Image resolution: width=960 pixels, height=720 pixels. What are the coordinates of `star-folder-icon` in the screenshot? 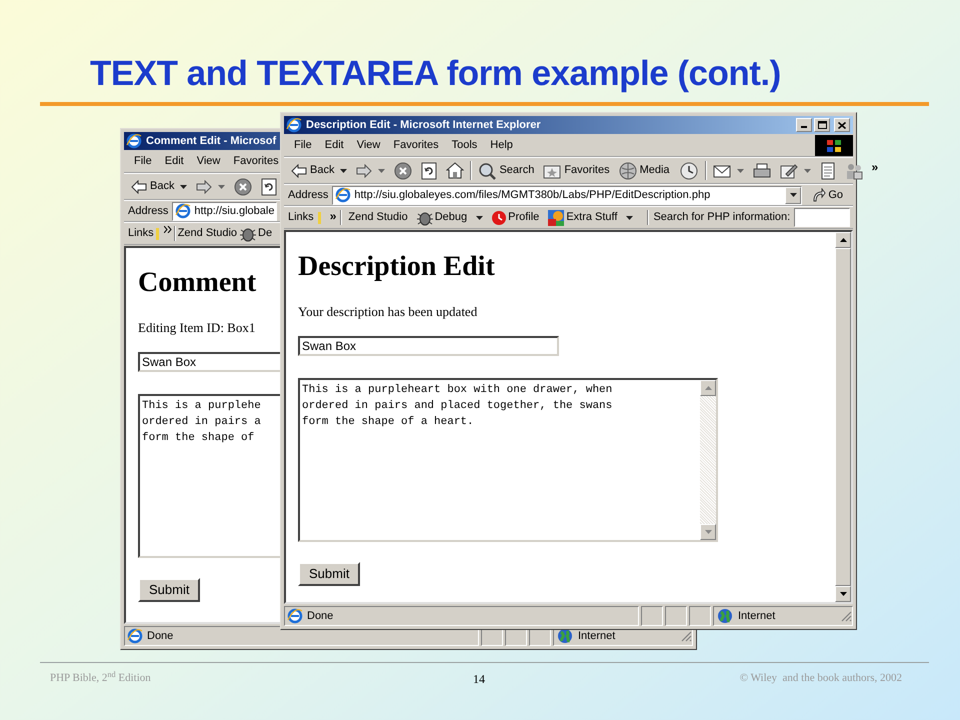 It's located at (552, 170).